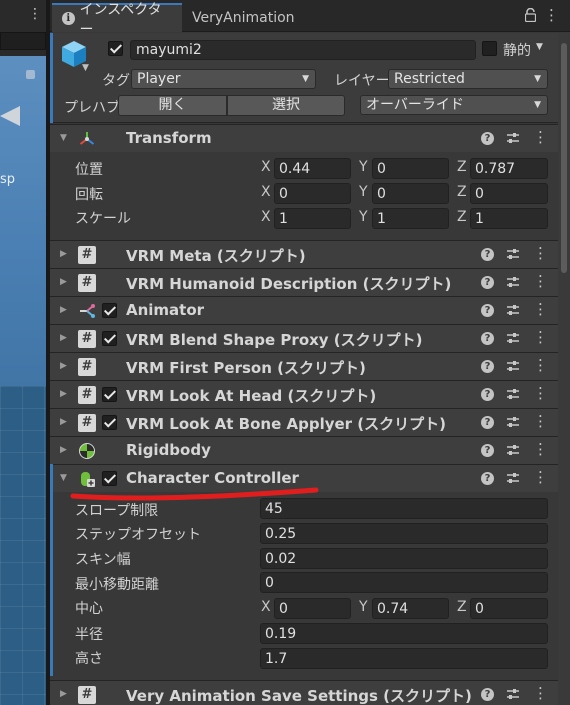  I want to click on component-header-vrm-look-at-bone-applyer: ▶ # VRM Look At Bone Applyer (スクリプト) ? ⋮, so click(310, 422).